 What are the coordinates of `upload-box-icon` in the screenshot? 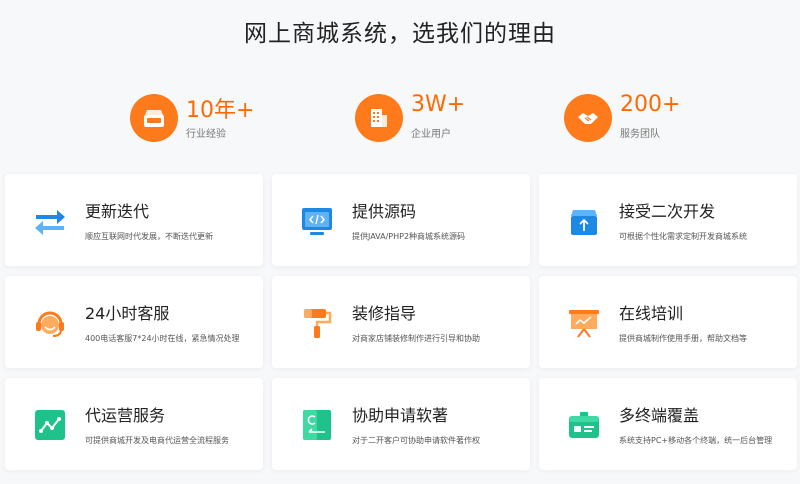 It's located at (584, 221).